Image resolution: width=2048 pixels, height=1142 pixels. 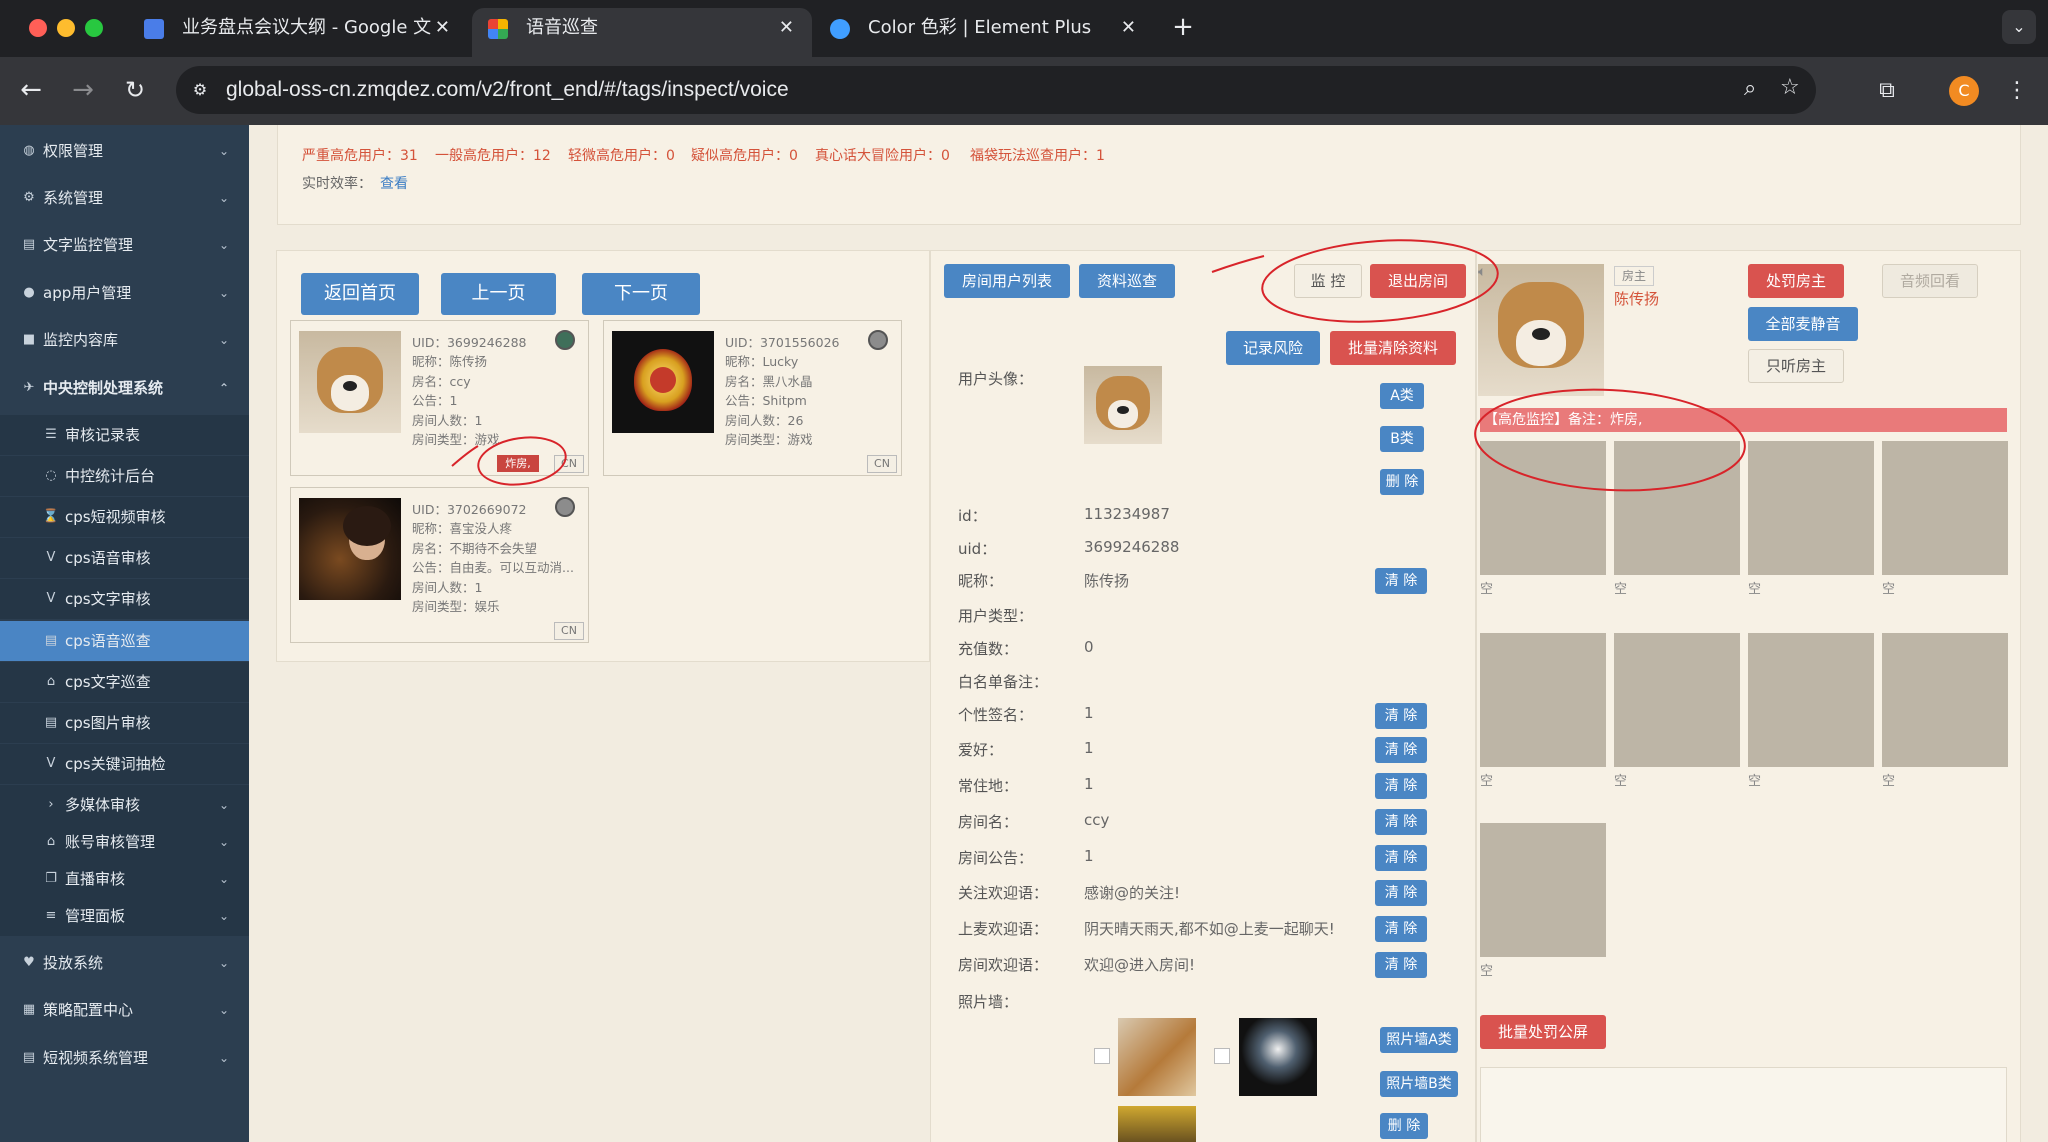 What do you see at coordinates (498, 294) in the screenshot?
I see `prev-page-button: 上一页` at bounding box center [498, 294].